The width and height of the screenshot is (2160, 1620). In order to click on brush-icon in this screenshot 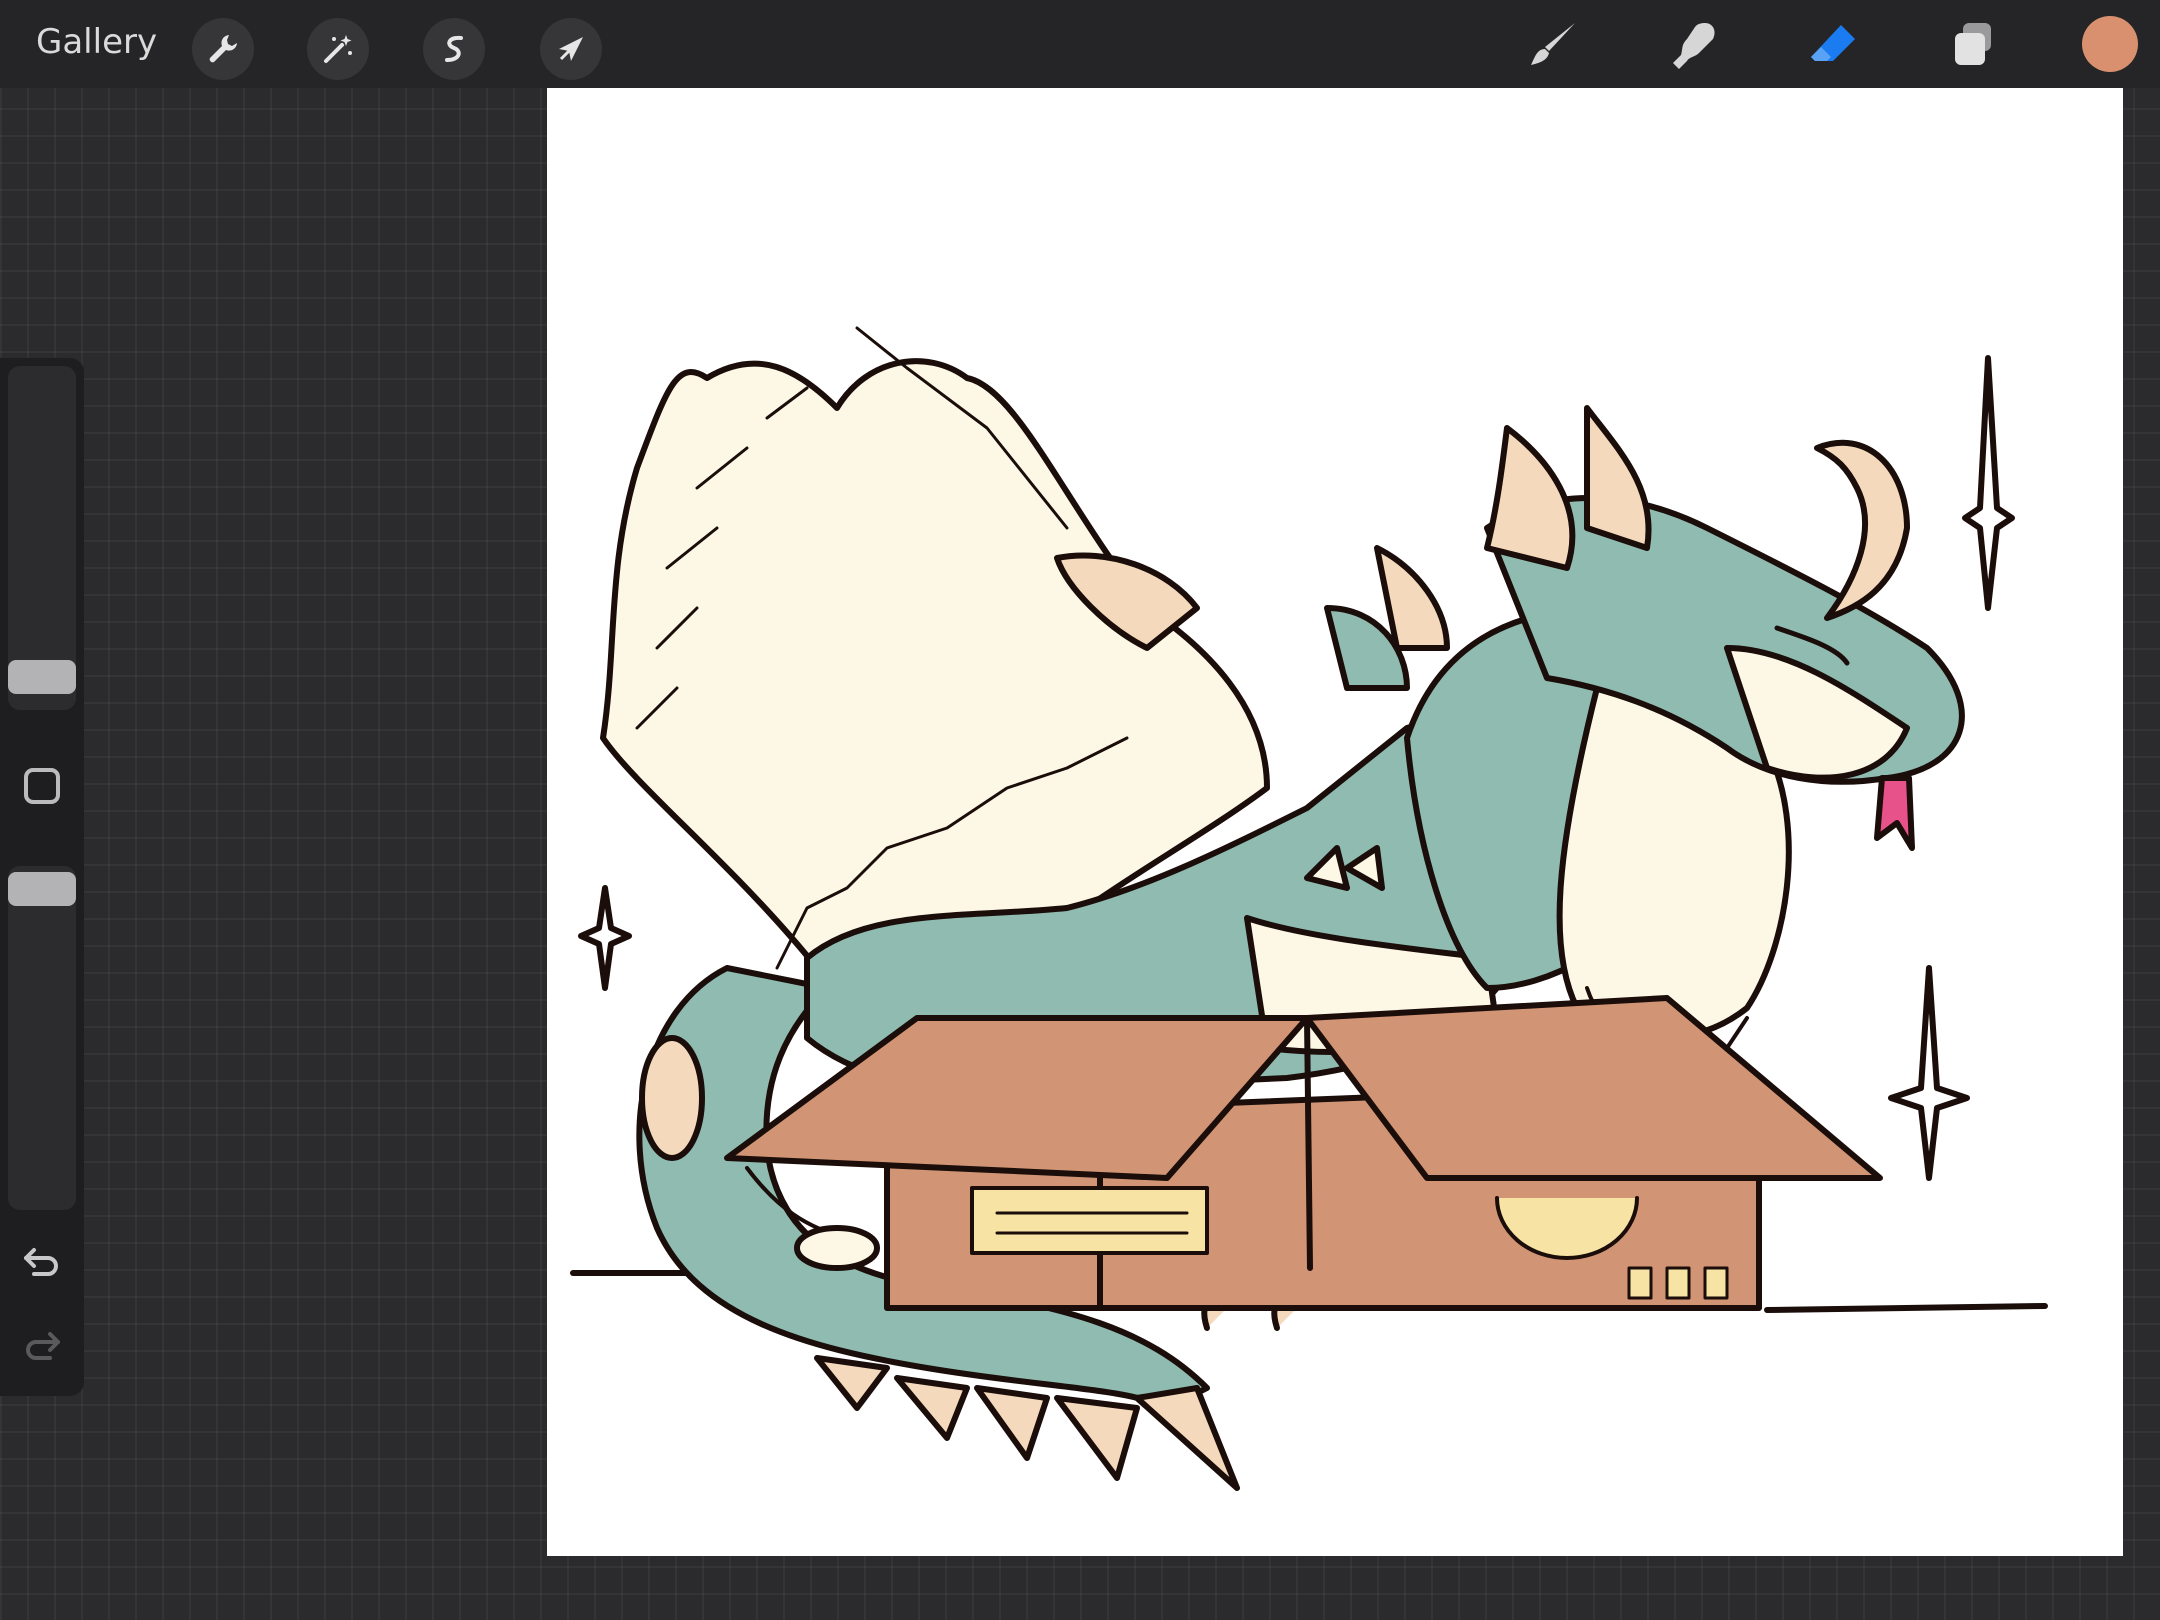, I will do `click(1553, 44)`.